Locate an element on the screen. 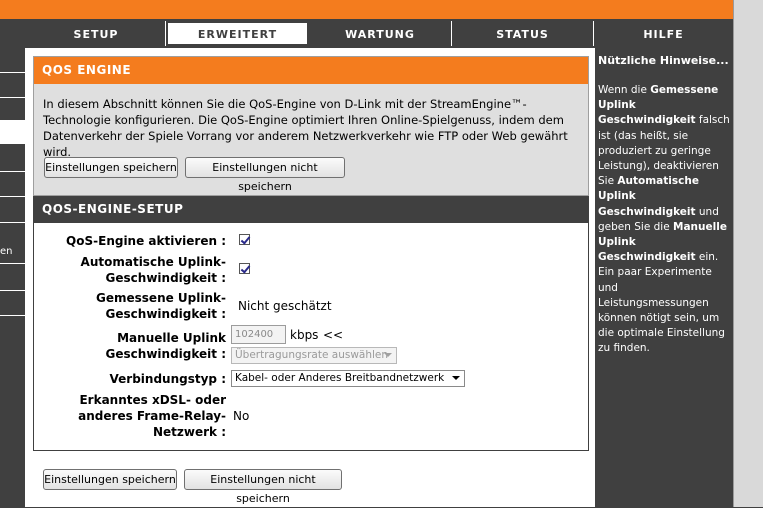 The width and height of the screenshot is (763, 508). tab-wartung: WARTUNG is located at coordinates (380, 33).